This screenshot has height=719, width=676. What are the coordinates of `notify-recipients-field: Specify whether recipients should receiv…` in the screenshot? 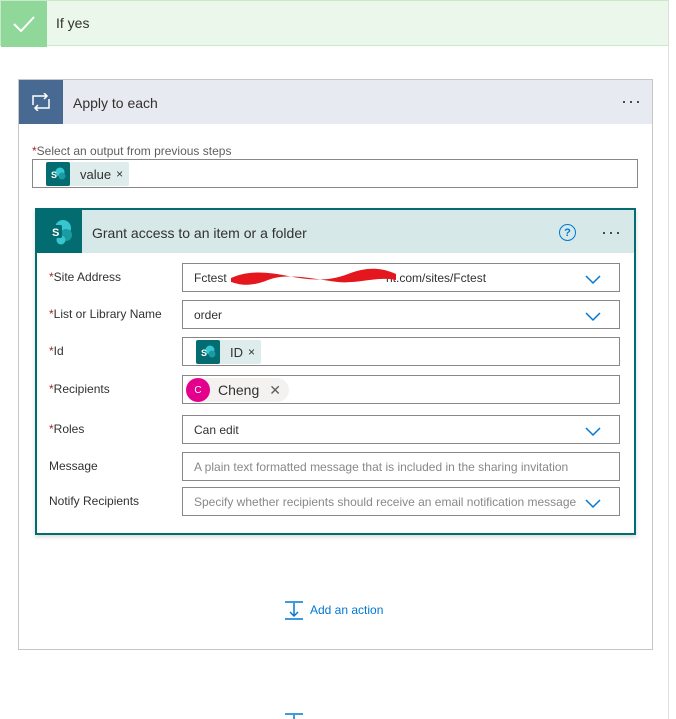 It's located at (401, 501).